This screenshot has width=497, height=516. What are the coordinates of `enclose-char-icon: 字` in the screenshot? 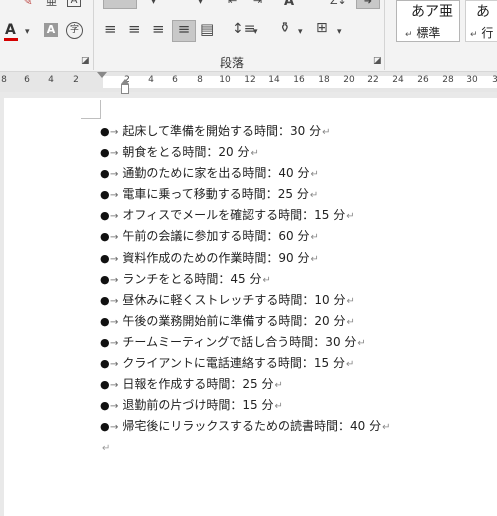 It's located at (74, 30).